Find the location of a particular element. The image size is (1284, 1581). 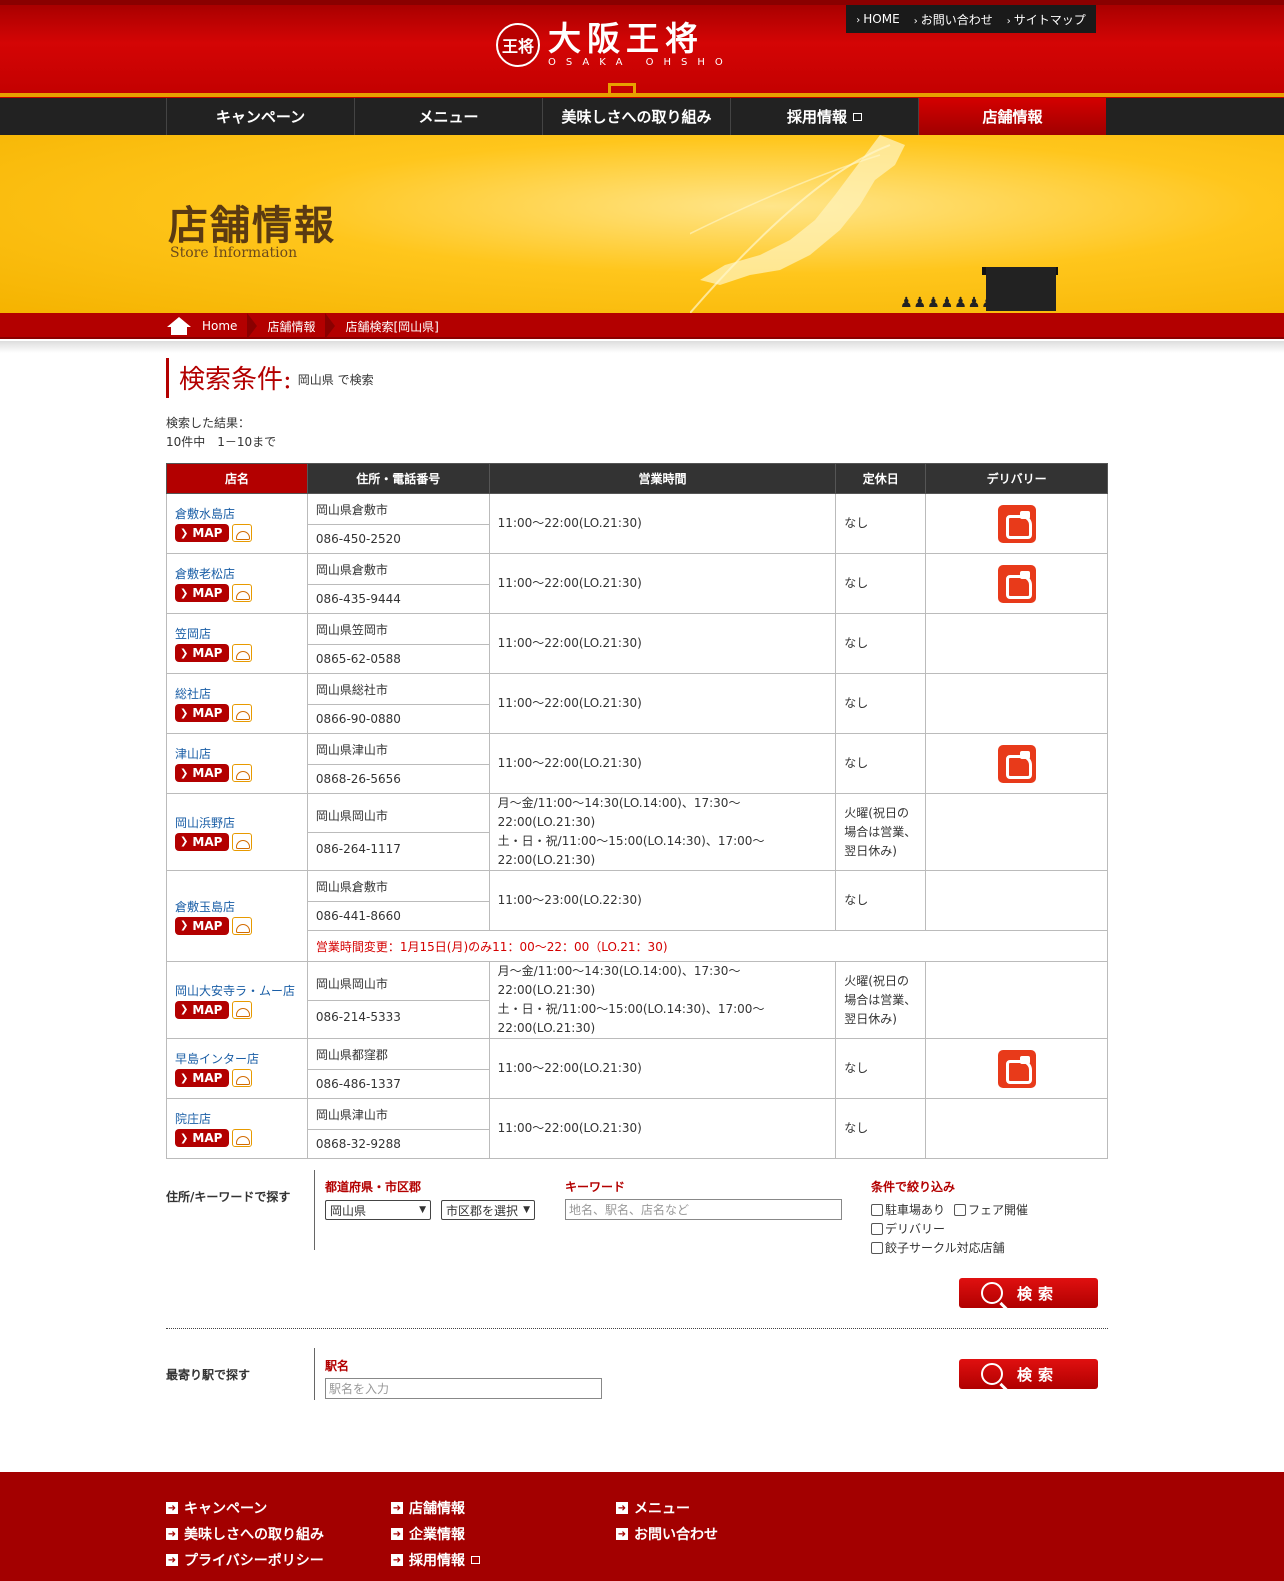

filter-gyoza-circle: 餃子サークル対応店舗 is located at coordinates (938, 1247).